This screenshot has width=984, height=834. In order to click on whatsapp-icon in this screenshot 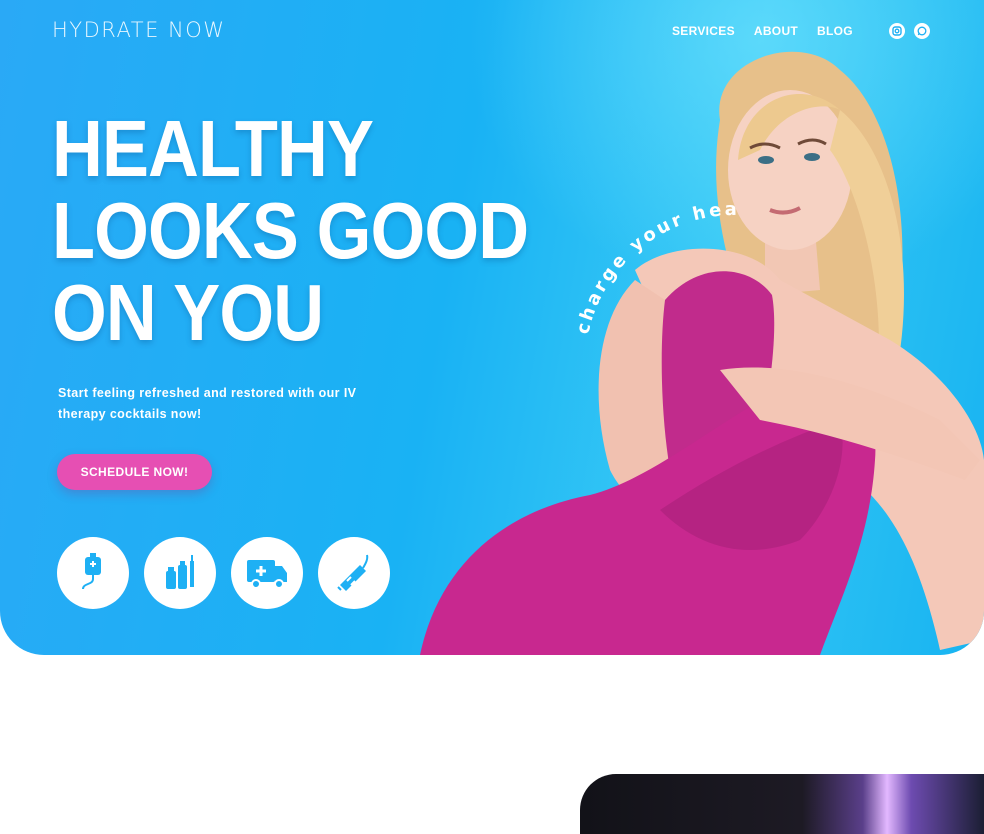, I will do `click(922, 31)`.